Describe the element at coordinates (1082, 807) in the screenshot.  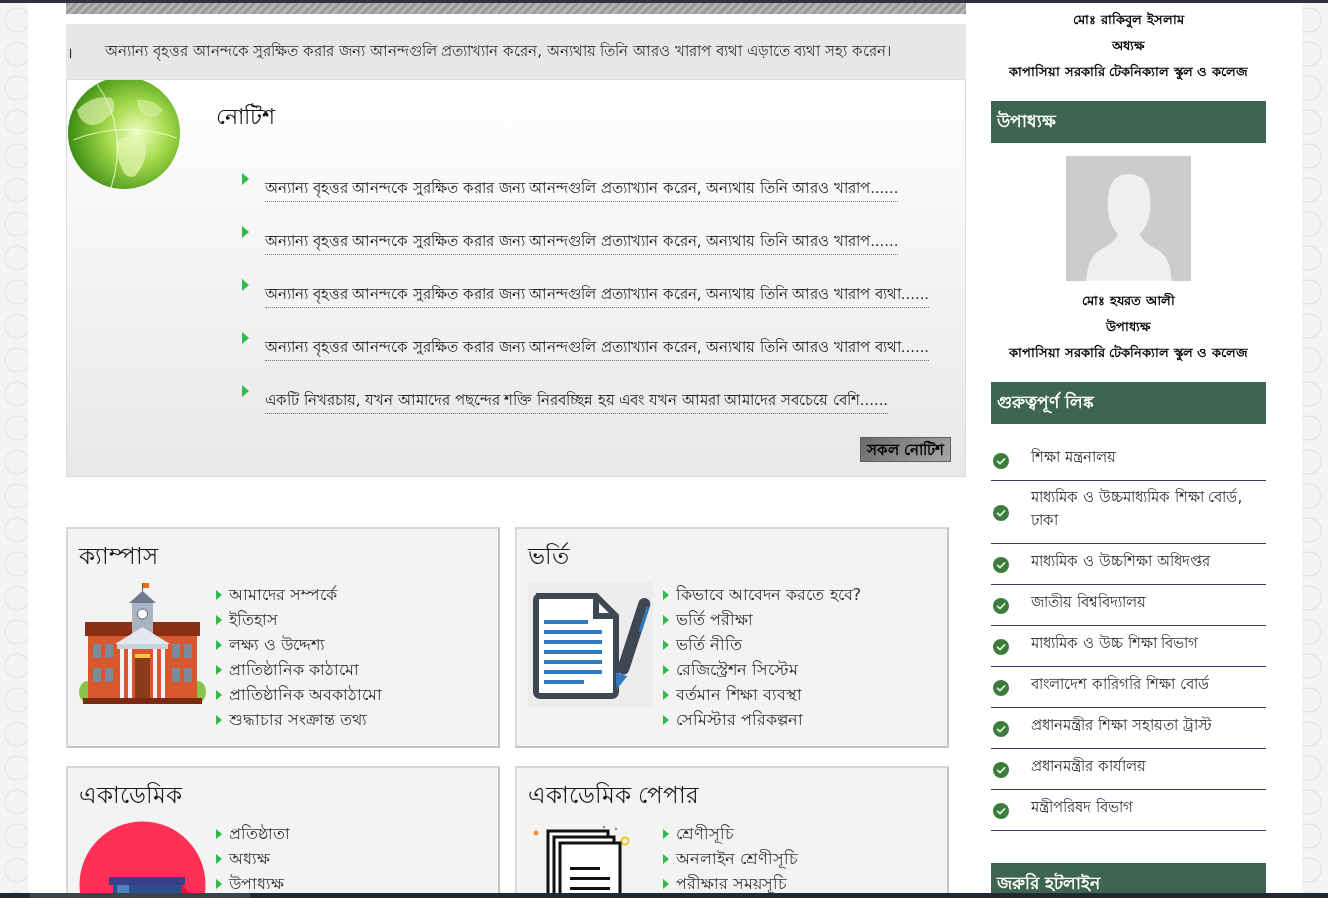
I see `sidebar-link: মন্ত্রীপরিষদ বিভাগ` at that location.